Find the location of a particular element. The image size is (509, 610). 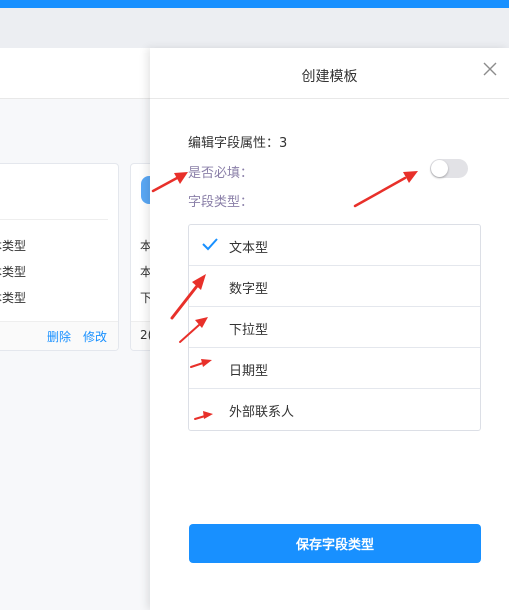

close-icon is located at coordinates (490, 69).